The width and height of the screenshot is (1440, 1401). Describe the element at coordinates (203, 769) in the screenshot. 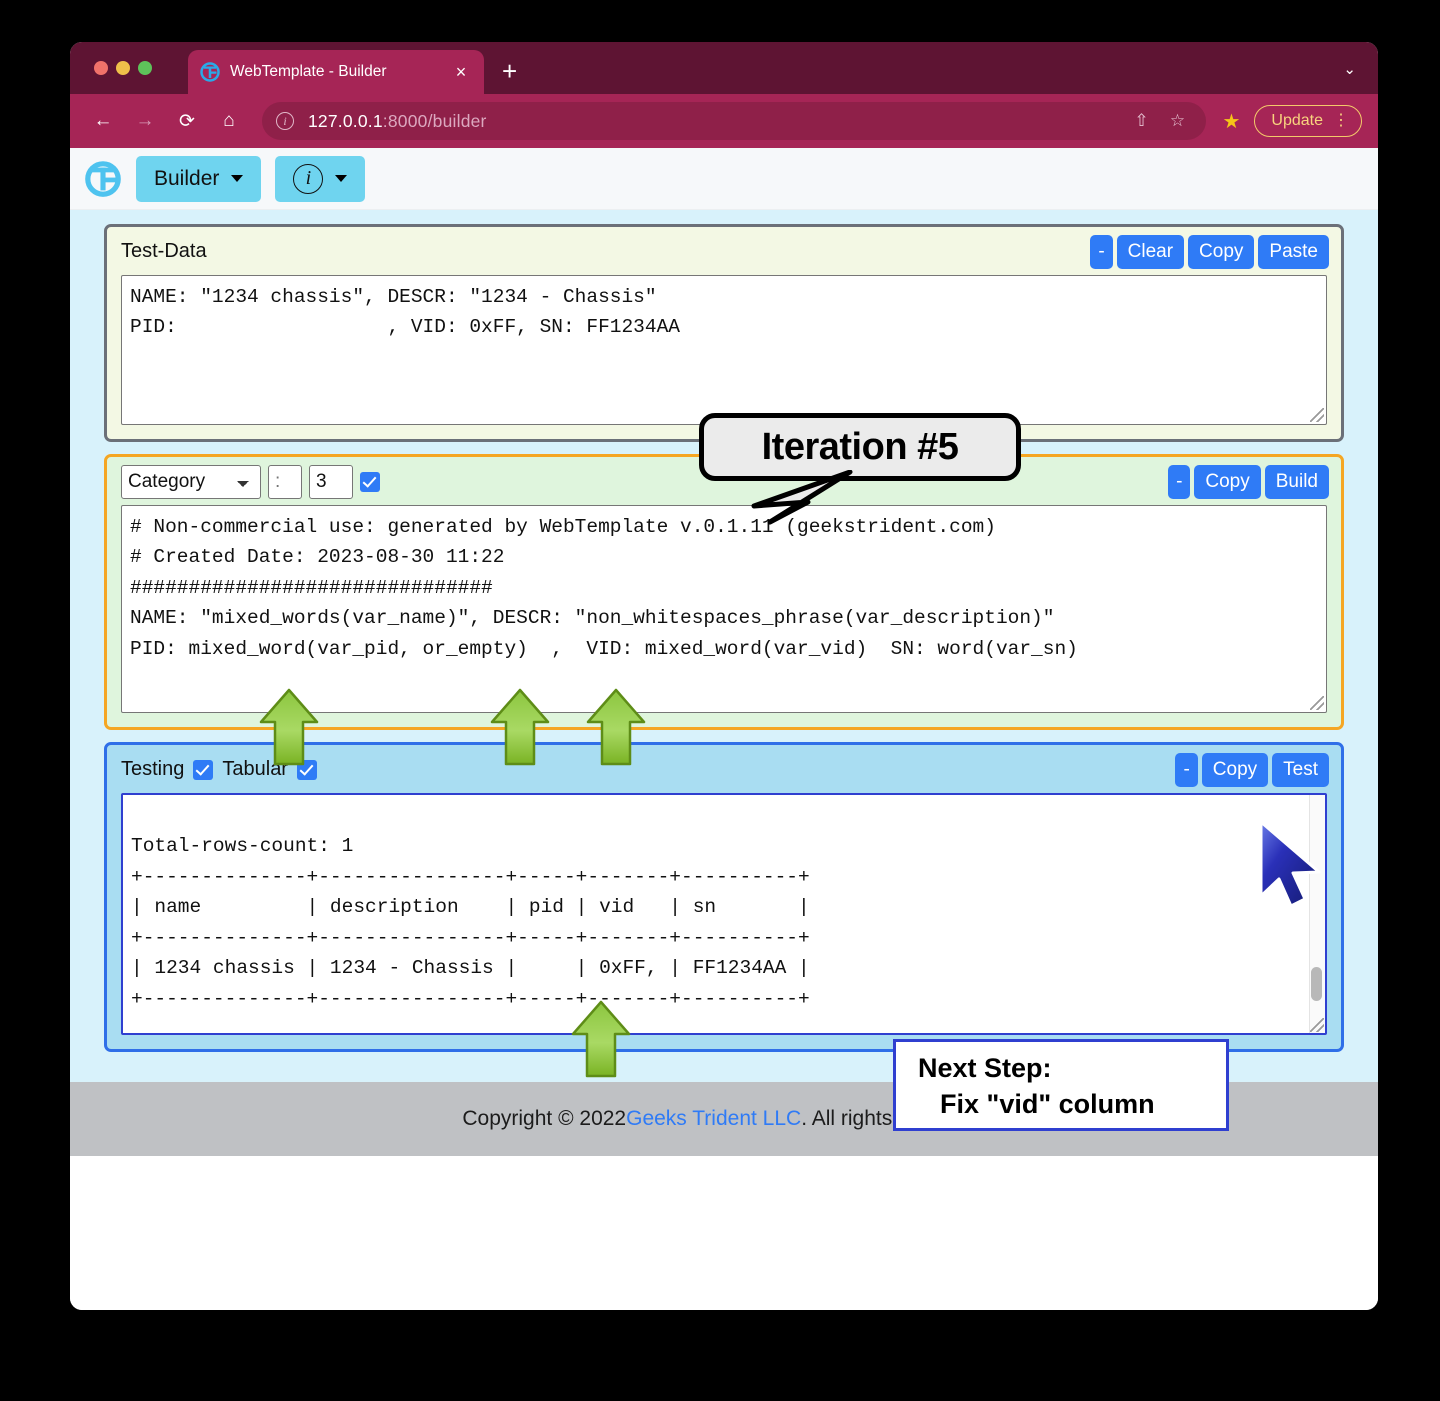

I see `testing-checkbox` at that location.